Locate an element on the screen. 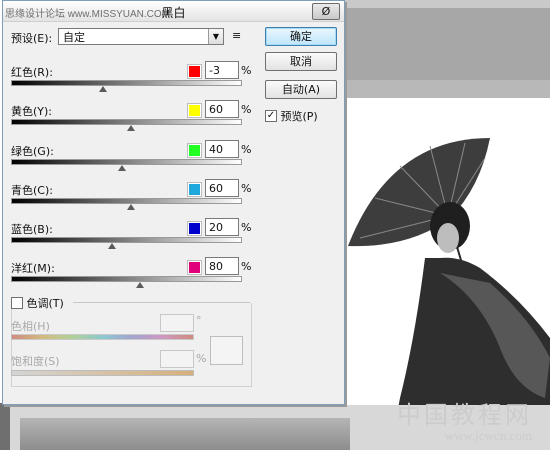 The image size is (550, 450). slider-label: 蓝色(B): is located at coordinates (32, 229).